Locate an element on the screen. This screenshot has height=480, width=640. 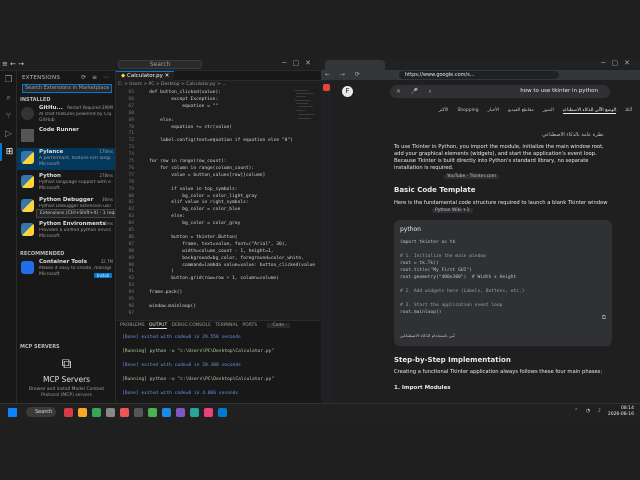
search-tab: الأخبار is located at coordinates (494, 110).